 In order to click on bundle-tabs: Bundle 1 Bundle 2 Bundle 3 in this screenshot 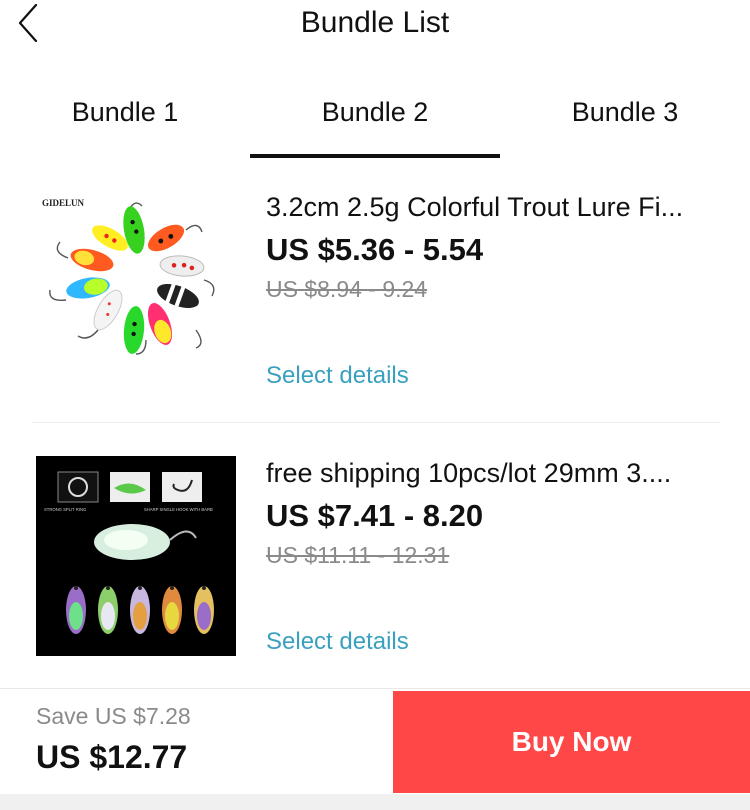, I will do `click(375, 117)`.